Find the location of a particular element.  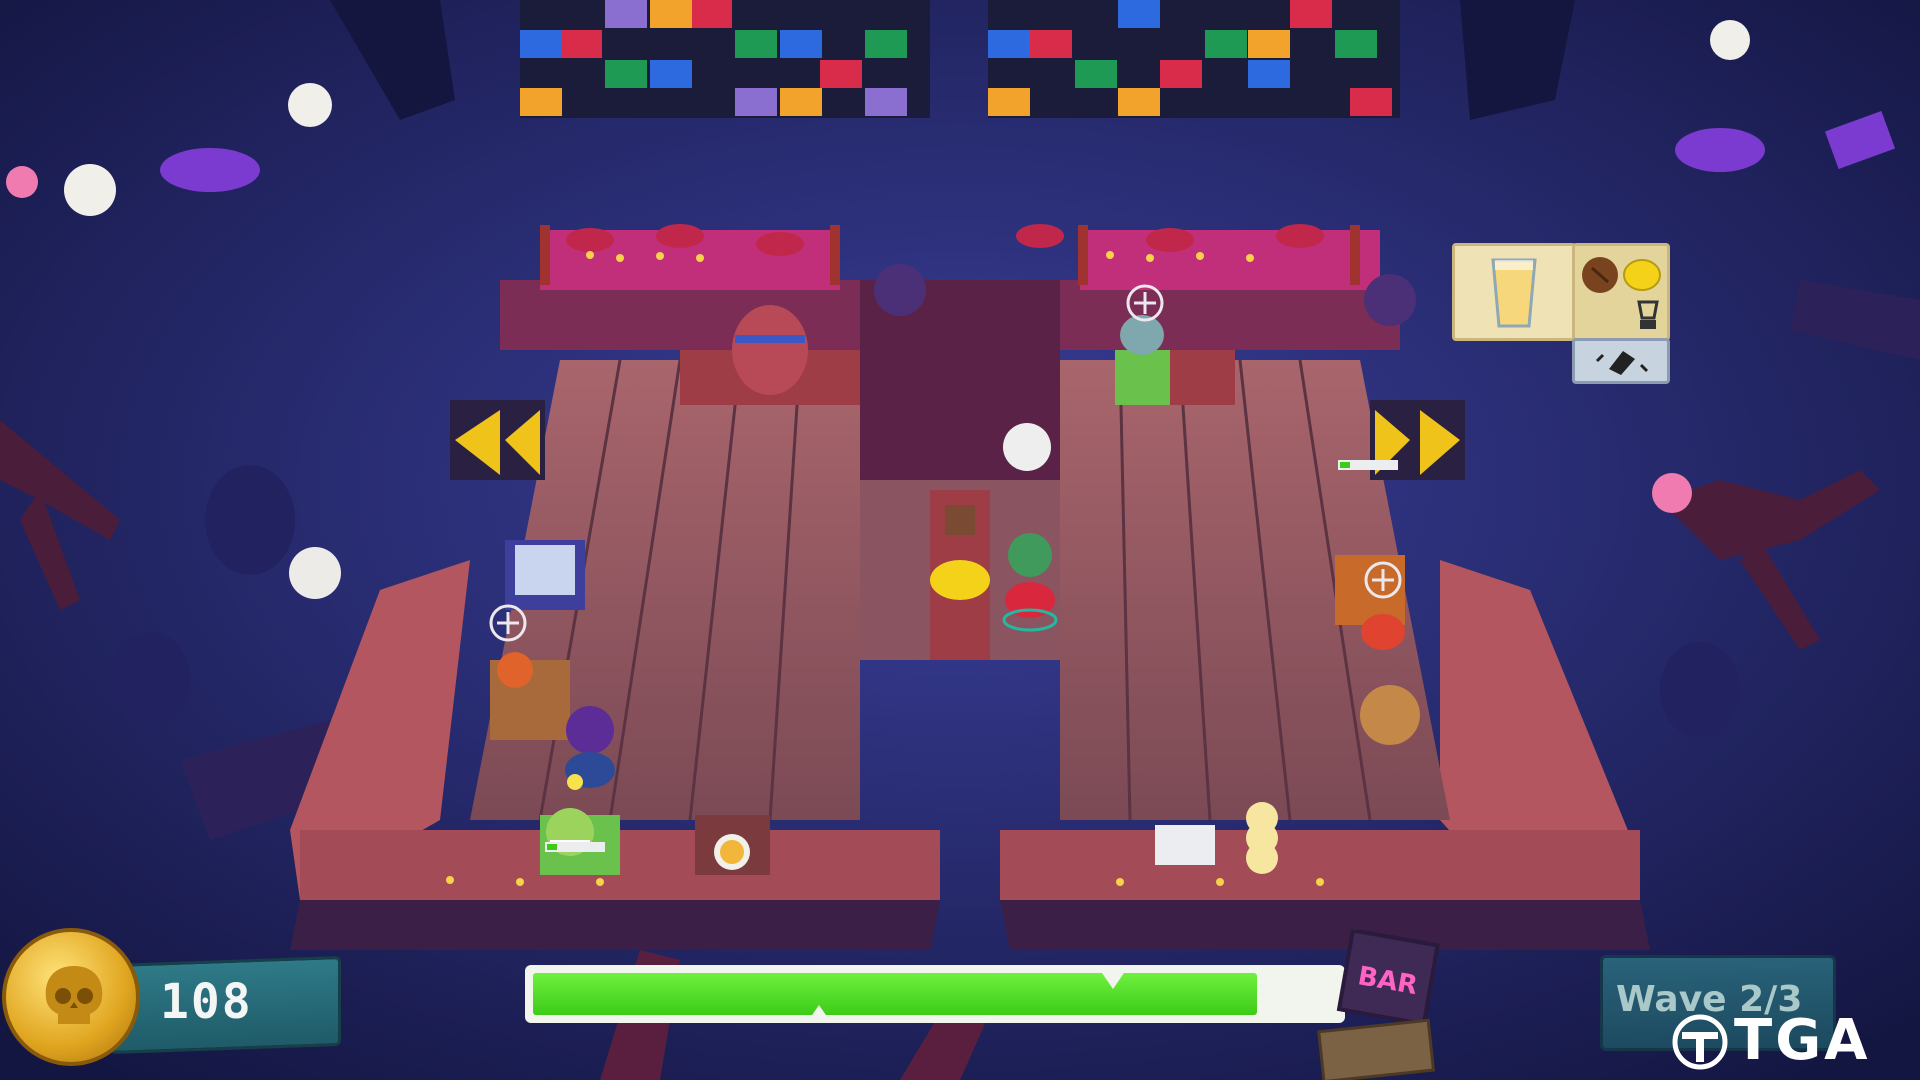

order-drink-card is located at coordinates (1514, 292).